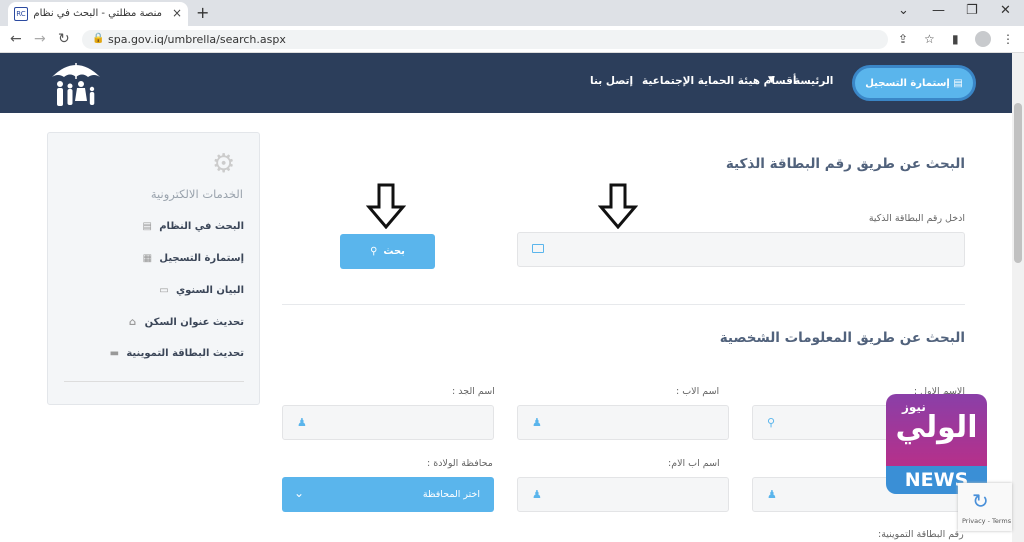 Image resolution: width=1024 pixels, height=542 pixels. What do you see at coordinates (16, 39) in the screenshot?
I see `back-icon: ←` at bounding box center [16, 39].